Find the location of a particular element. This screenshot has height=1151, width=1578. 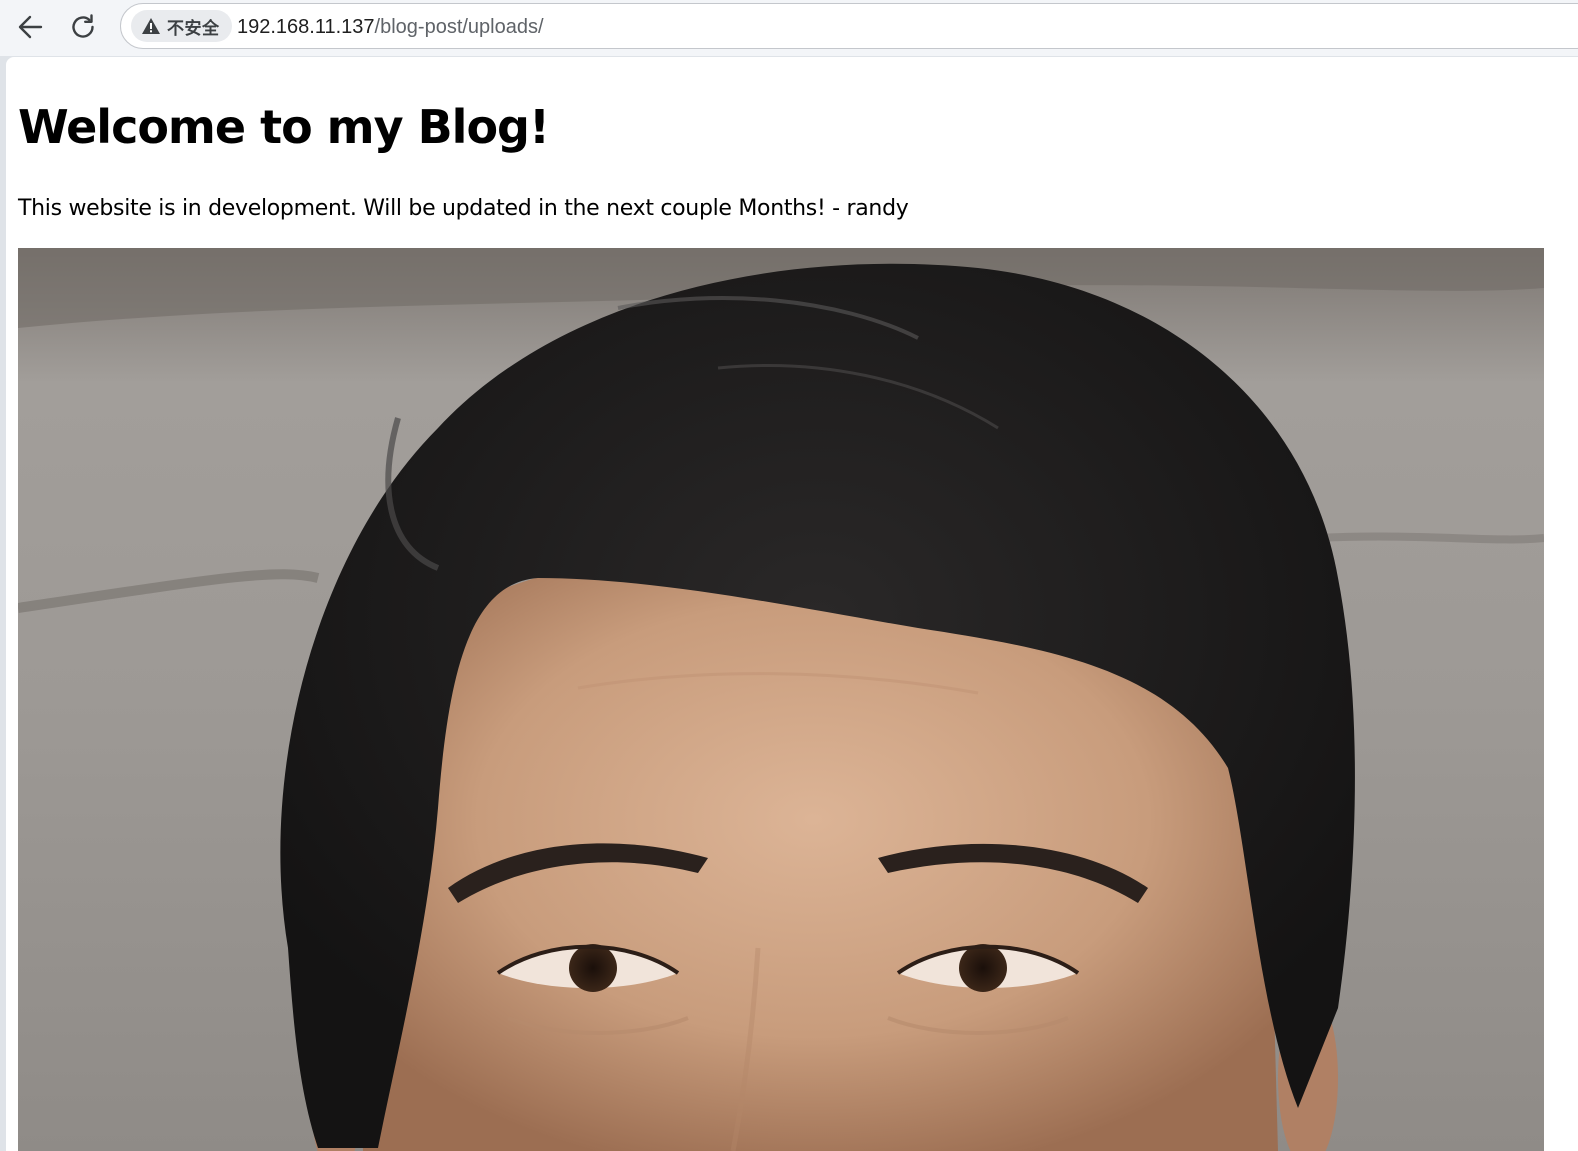

page-title: Welcome to my Blog! is located at coordinates (284, 127).